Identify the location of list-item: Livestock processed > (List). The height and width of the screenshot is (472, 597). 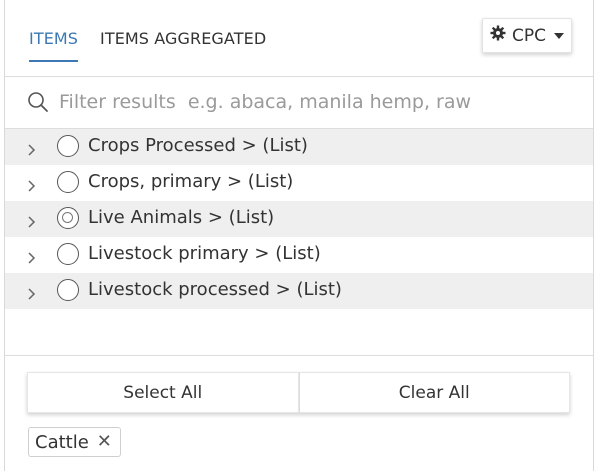
(299, 291).